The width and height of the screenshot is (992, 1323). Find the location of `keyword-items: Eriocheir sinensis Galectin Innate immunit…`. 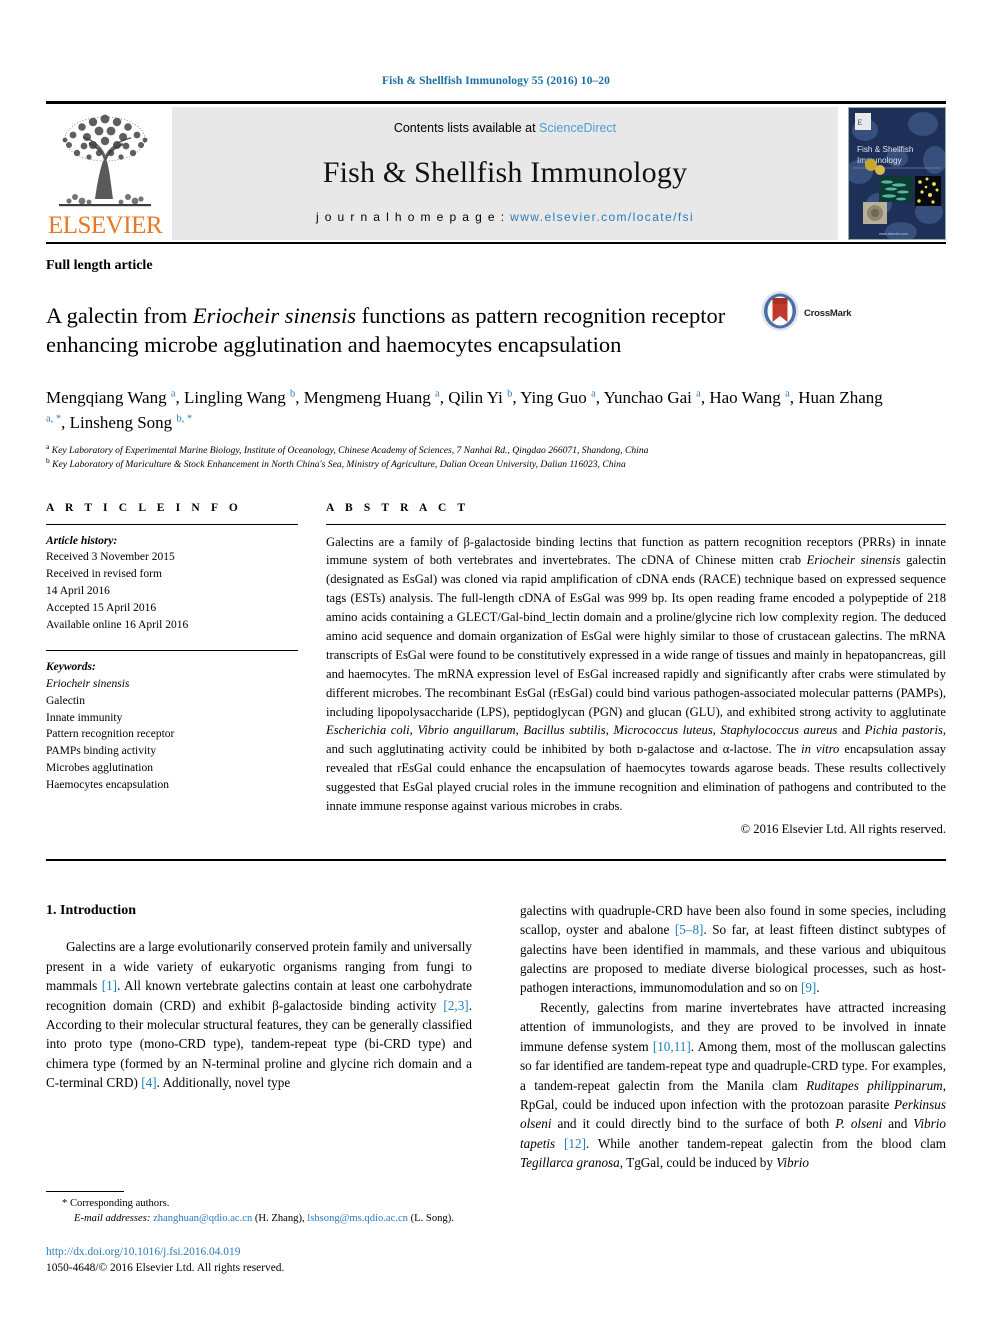

keyword-items: Eriocheir sinensis Galectin Innate immunit… is located at coordinates (172, 735).